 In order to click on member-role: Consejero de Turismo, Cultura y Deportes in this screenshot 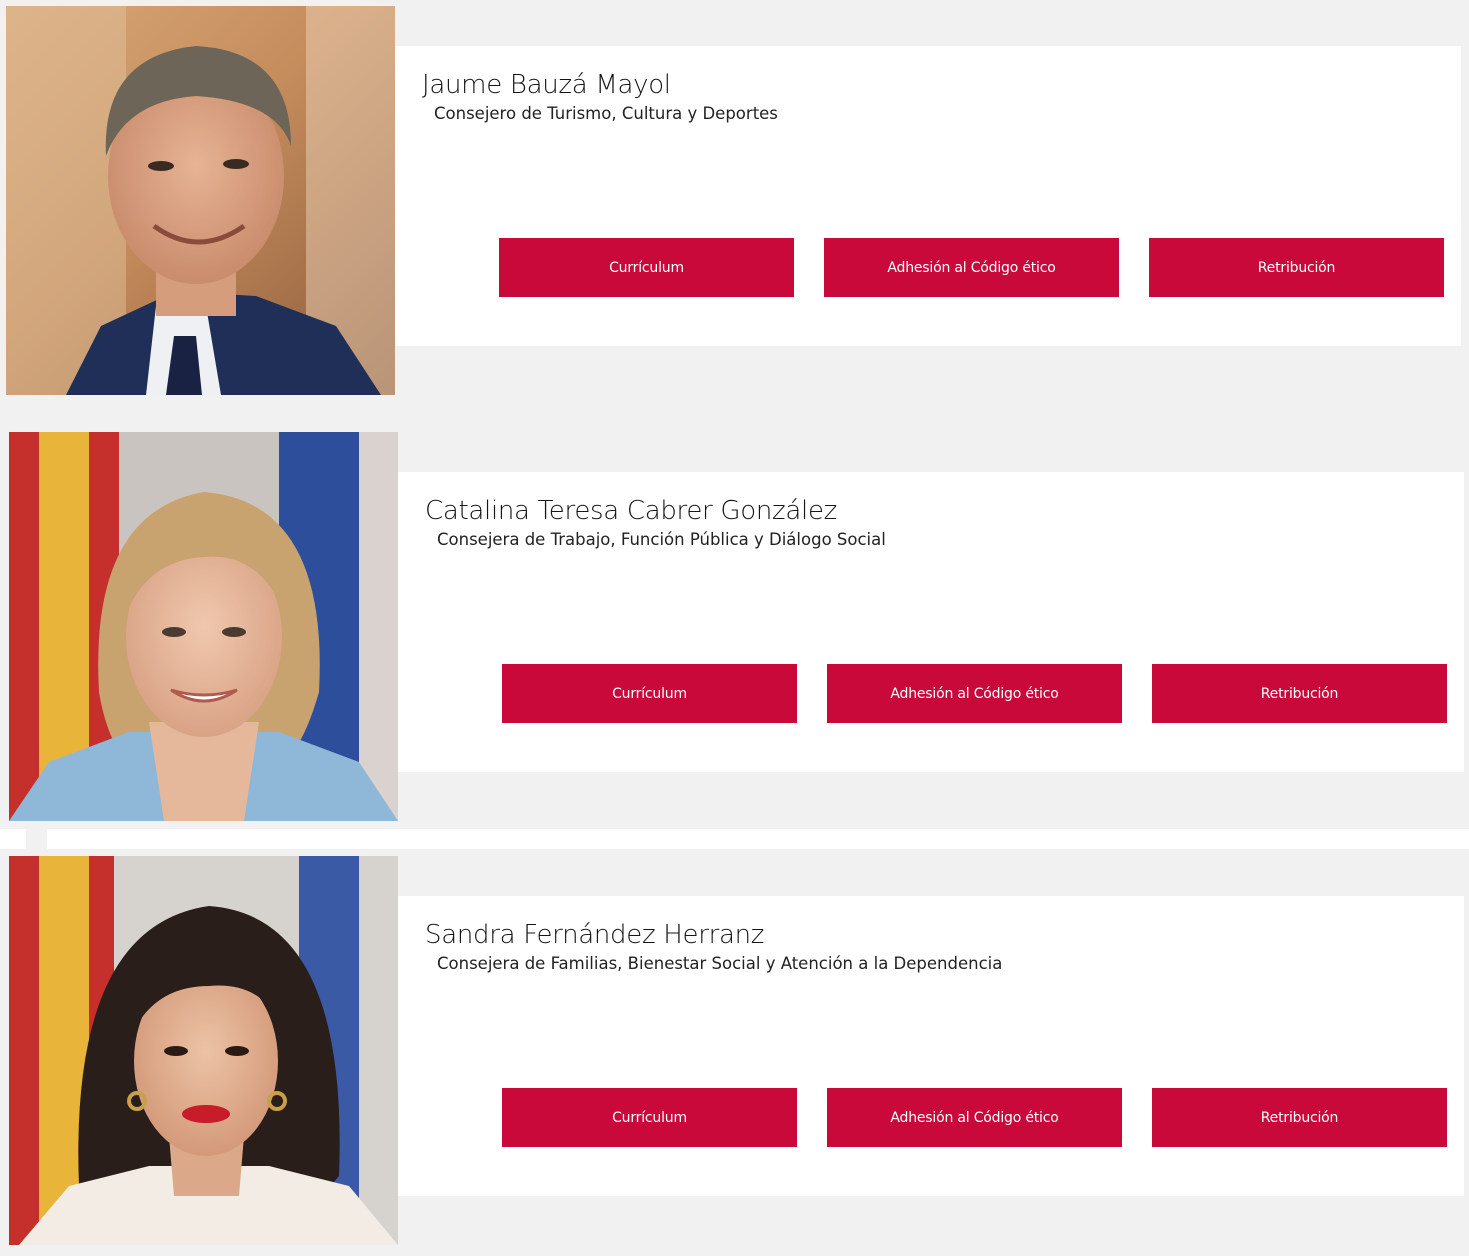, I will do `click(606, 113)`.